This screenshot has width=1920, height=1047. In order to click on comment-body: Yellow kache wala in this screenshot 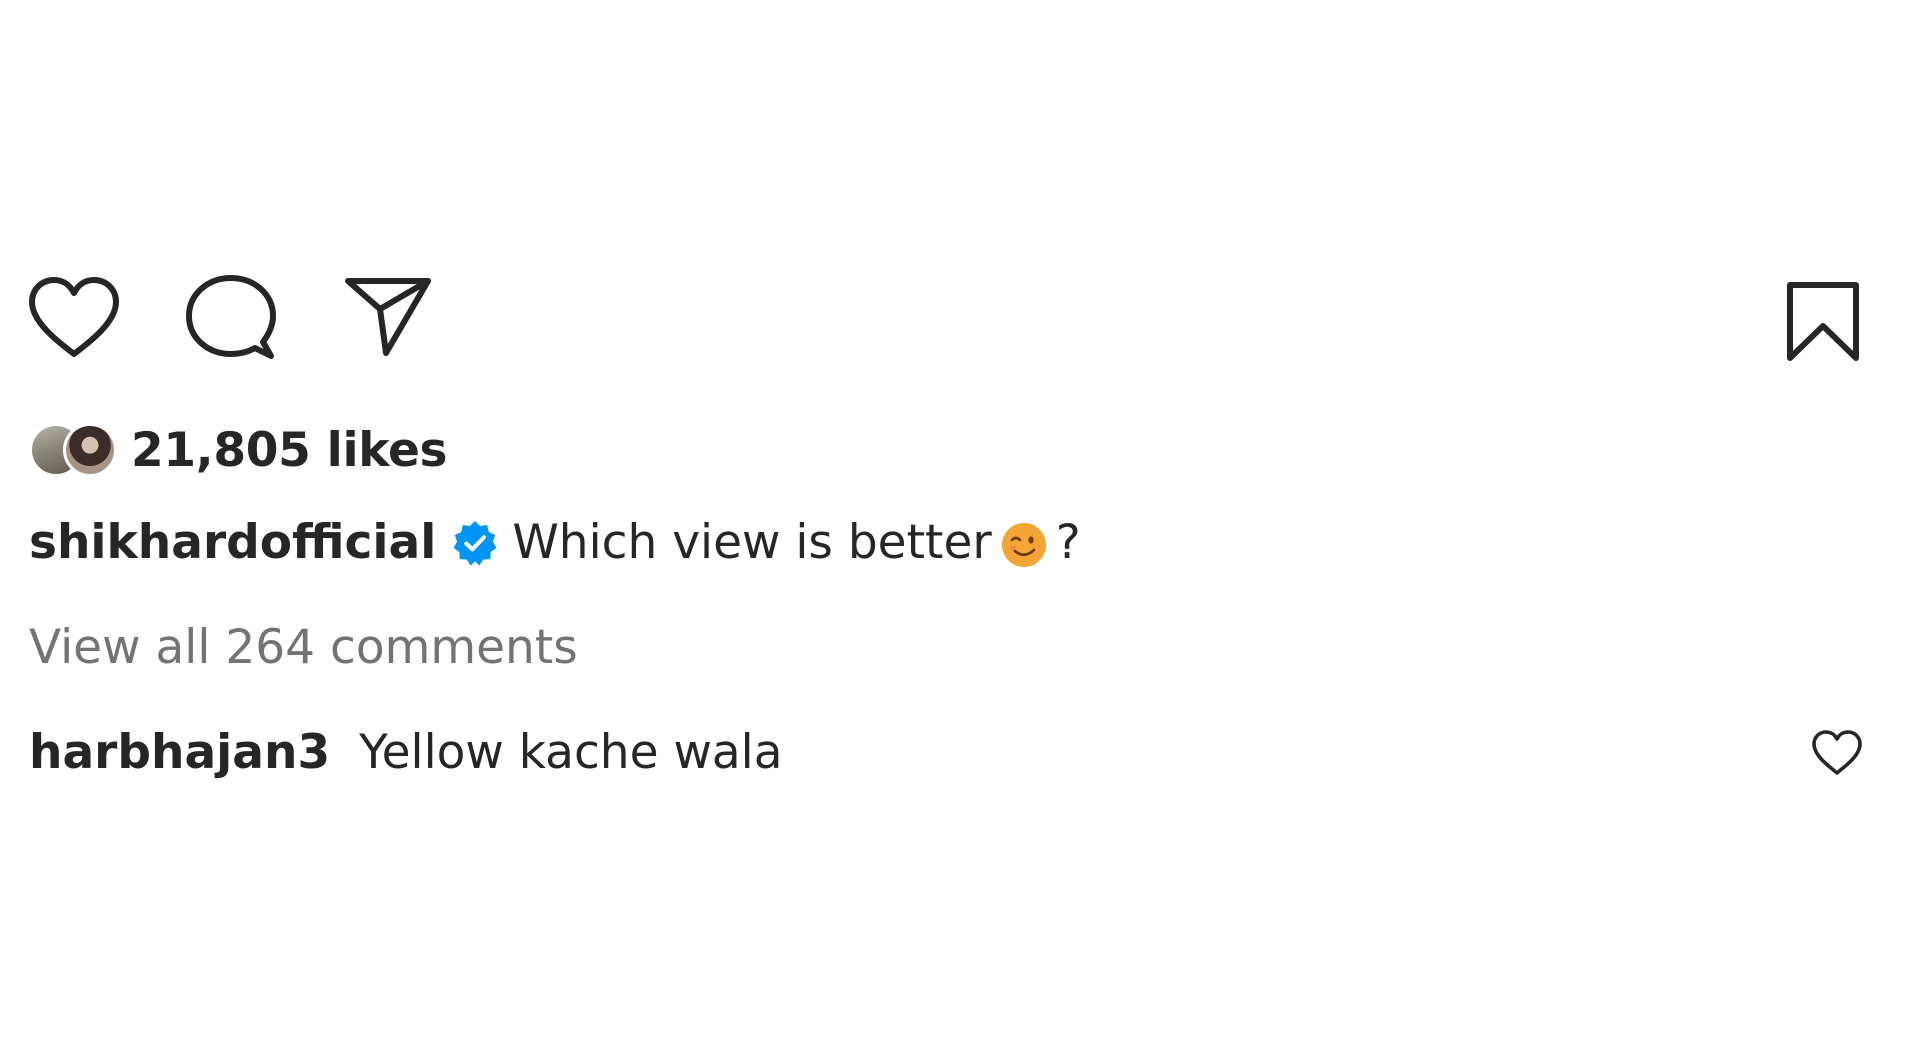, I will do `click(571, 752)`.